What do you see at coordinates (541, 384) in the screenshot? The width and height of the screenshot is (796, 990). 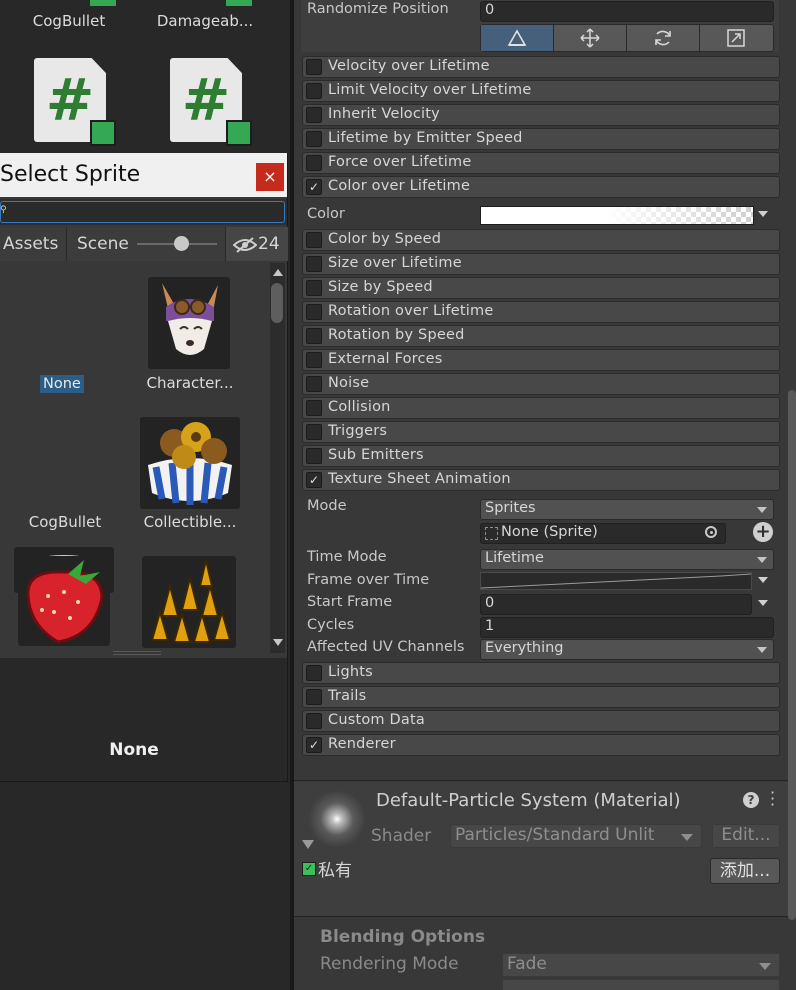 I see `module-noise: Noise` at bounding box center [541, 384].